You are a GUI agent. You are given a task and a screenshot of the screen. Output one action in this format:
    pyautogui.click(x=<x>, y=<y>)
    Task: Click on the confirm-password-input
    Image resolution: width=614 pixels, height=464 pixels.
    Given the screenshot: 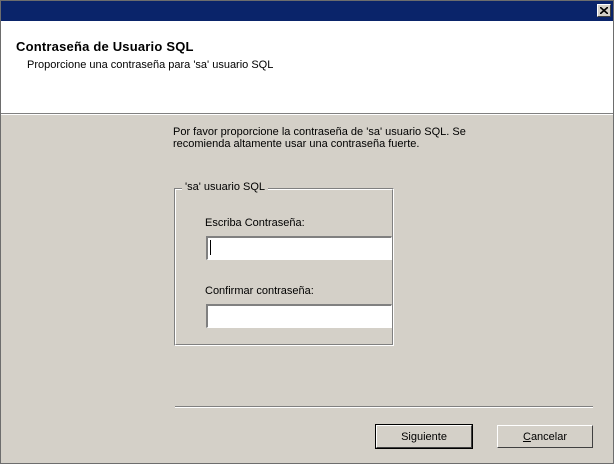 What is the action you would take?
    pyautogui.click(x=299, y=316)
    